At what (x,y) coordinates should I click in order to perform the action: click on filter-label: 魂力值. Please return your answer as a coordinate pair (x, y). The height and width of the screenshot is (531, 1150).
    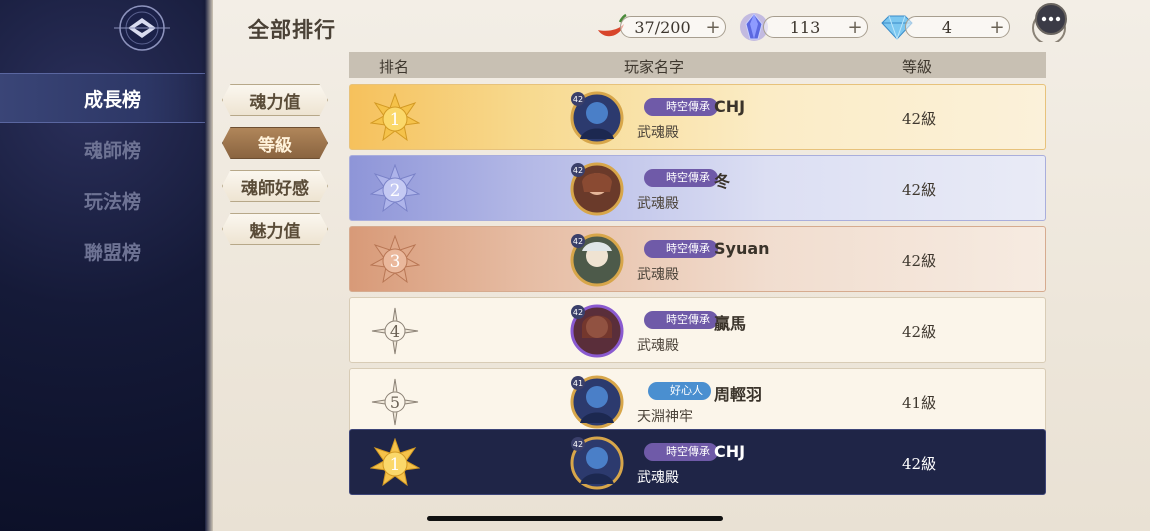
    Looking at the image, I should click on (275, 102).